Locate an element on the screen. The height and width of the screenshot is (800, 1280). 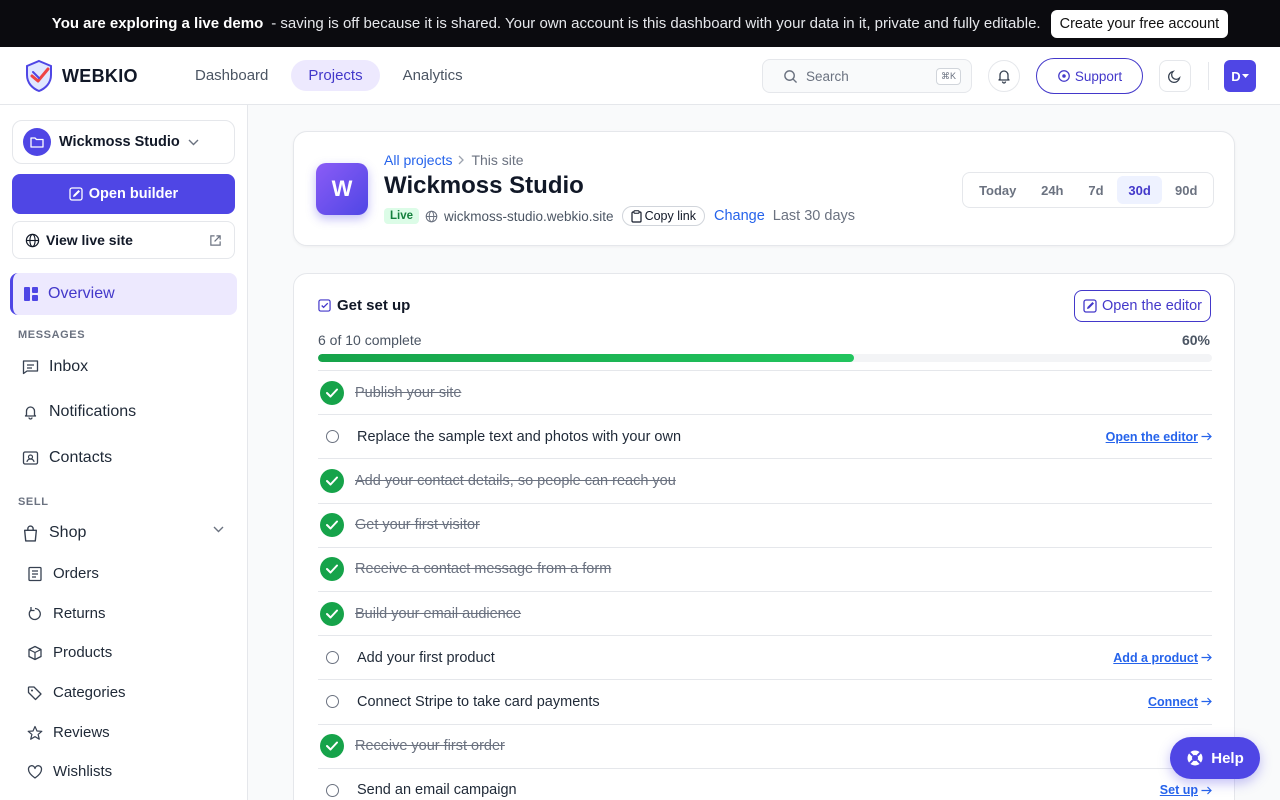
task-action-link: Connect is located at coordinates (1180, 702).